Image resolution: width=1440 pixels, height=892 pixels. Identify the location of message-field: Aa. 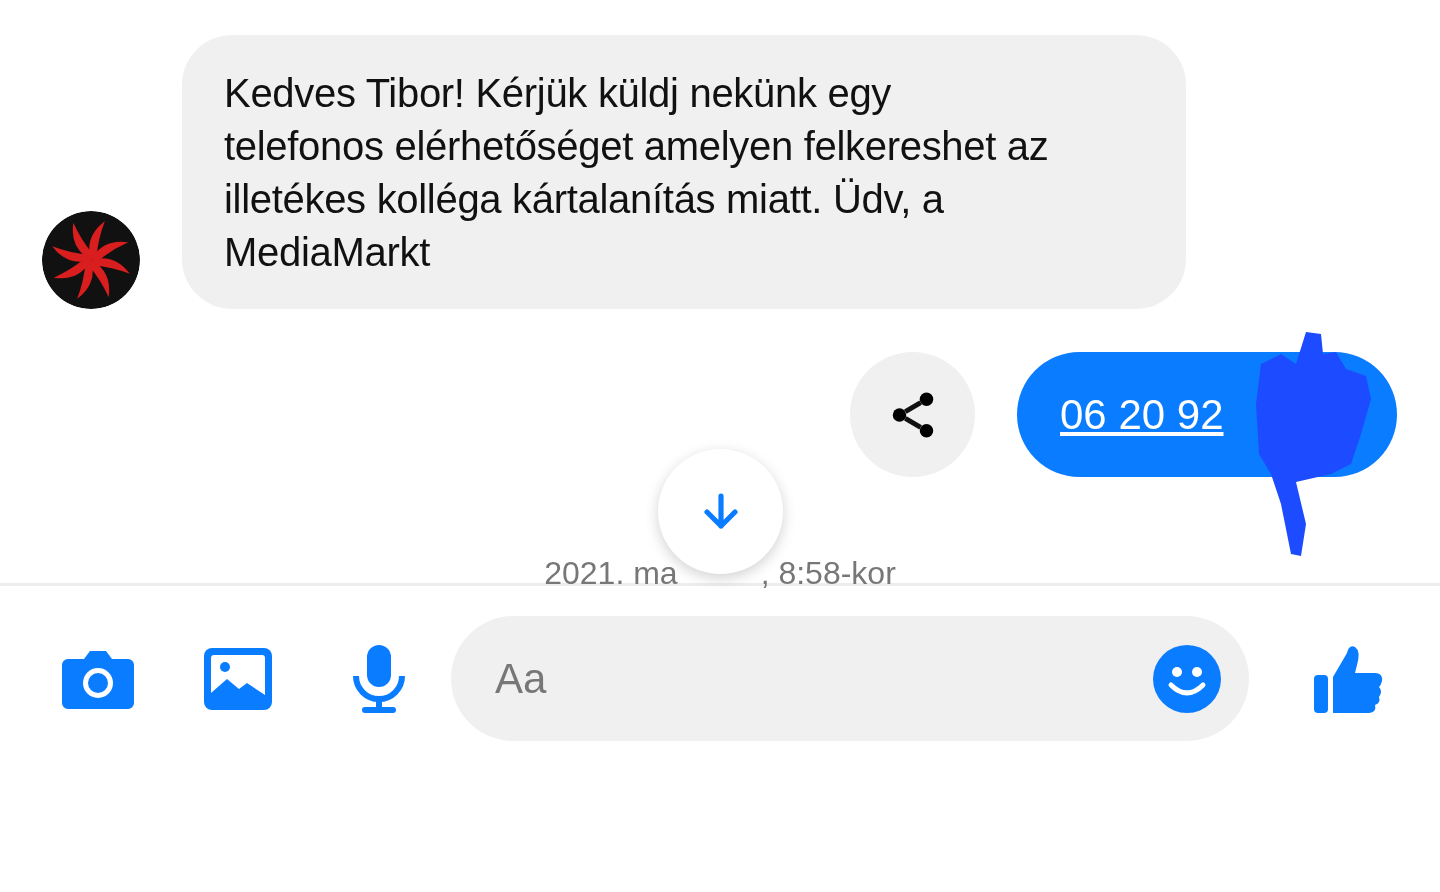
(850, 678).